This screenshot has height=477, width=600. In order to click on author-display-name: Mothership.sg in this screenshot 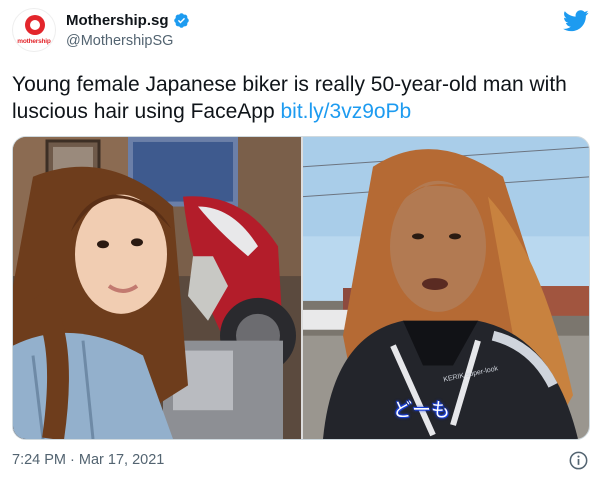, I will do `click(117, 20)`.